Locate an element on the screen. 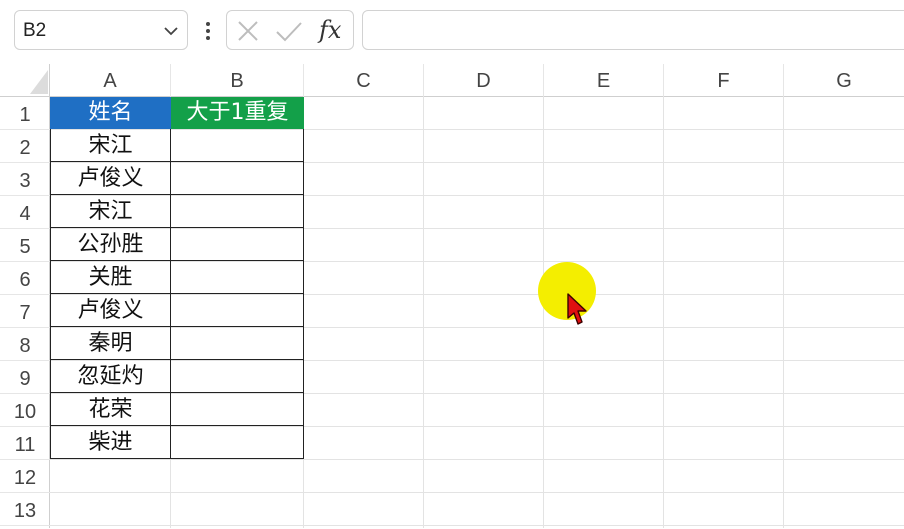 This screenshot has height=529, width=904. cell-a7: 卢俊义 is located at coordinates (110, 310).